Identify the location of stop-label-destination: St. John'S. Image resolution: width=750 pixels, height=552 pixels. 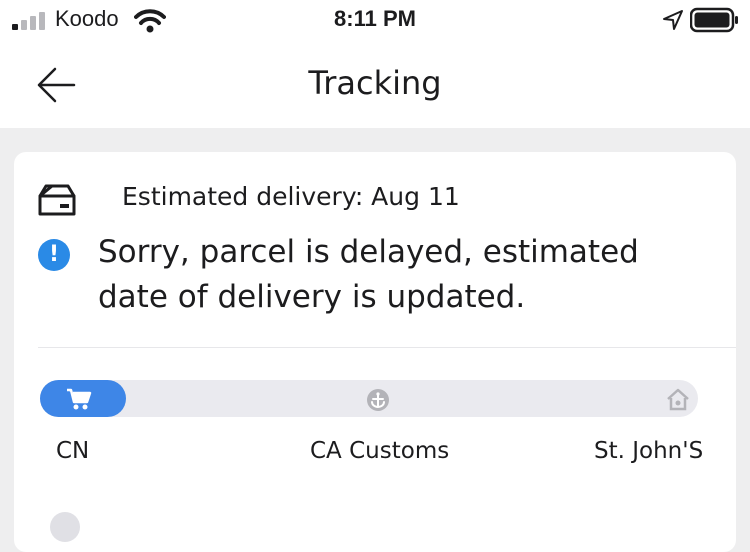
(649, 451).